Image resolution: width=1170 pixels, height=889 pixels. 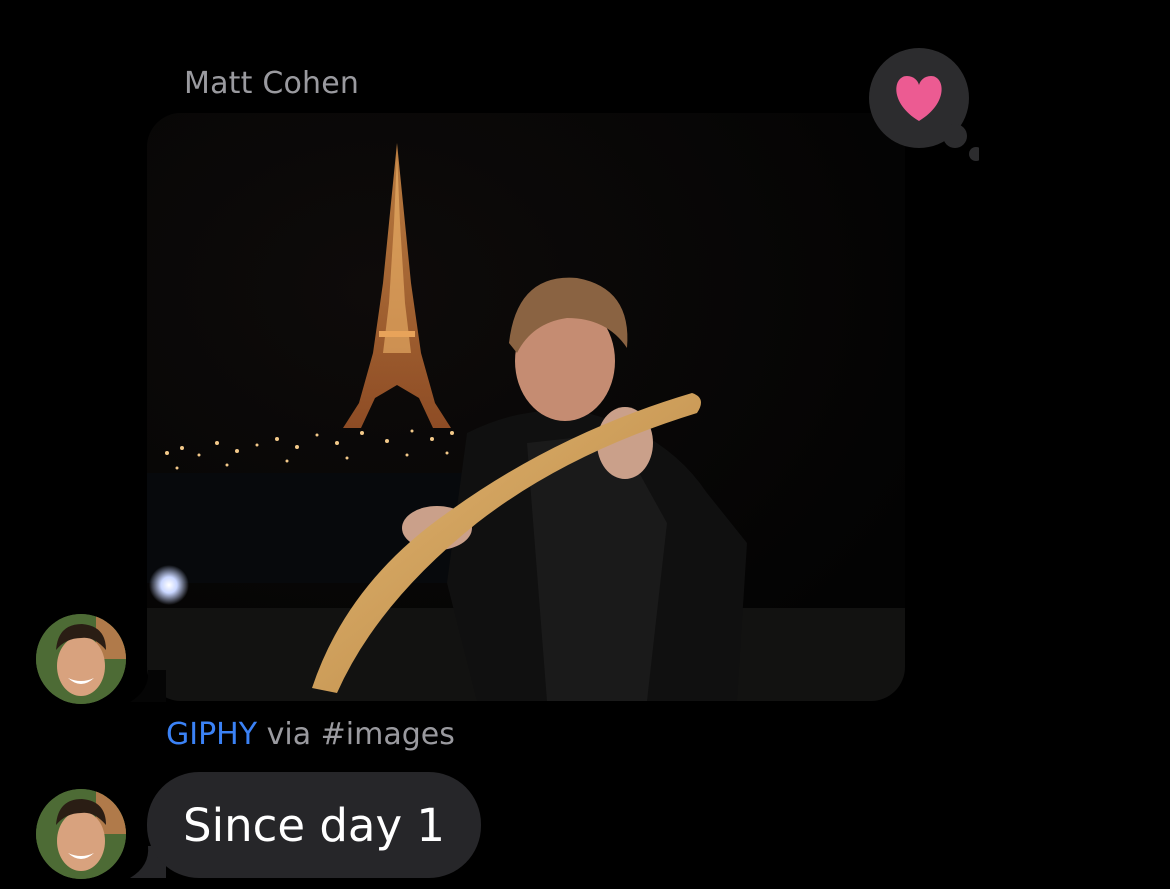 I want to click on gif-bubble-tail, so click(x=148, y=686).